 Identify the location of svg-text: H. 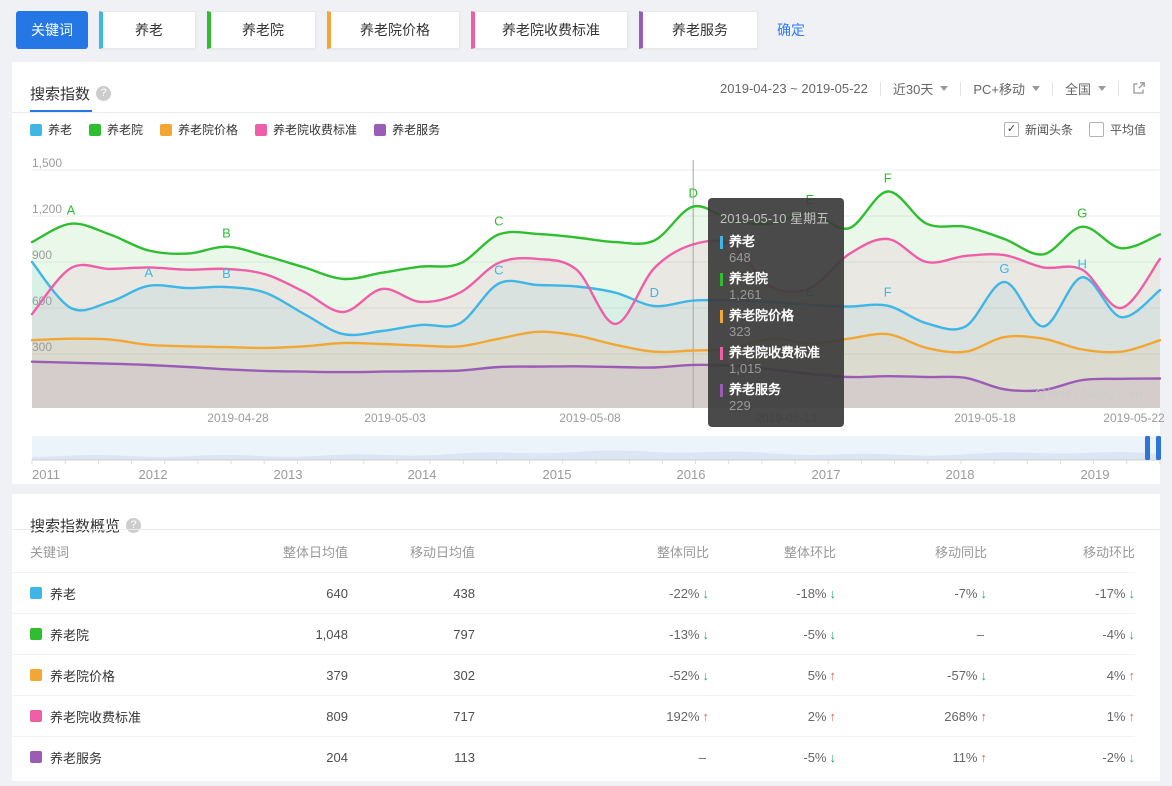
(1082, 263).